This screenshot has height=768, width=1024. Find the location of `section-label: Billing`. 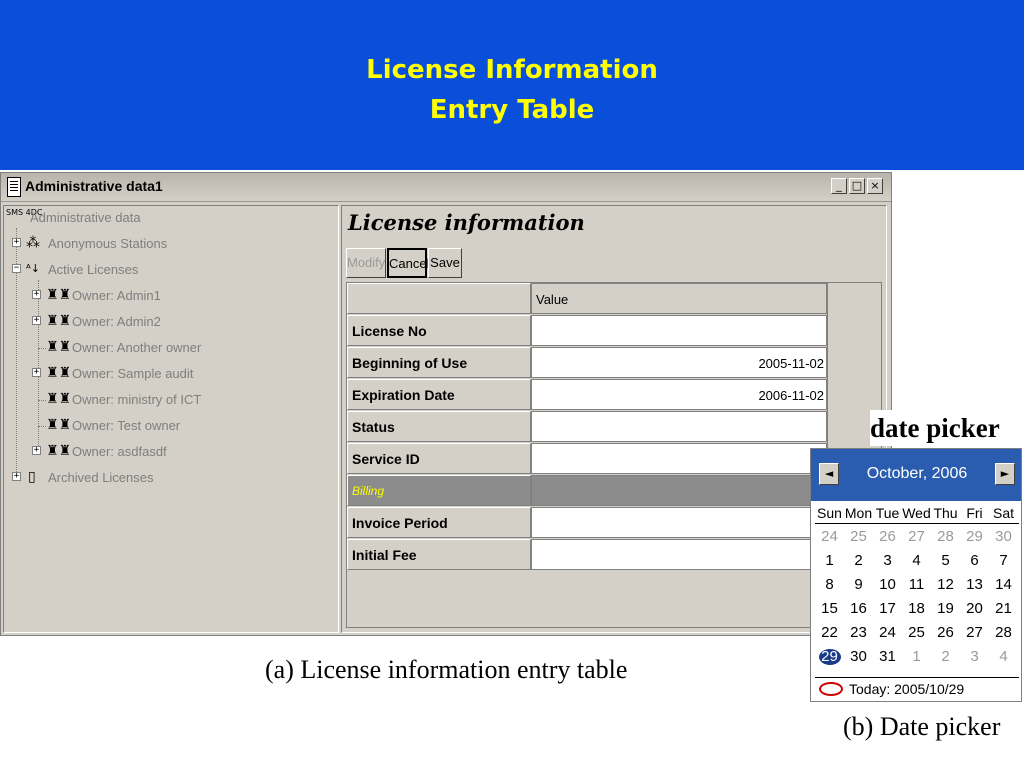

section-label: Billing is located at coordinates (439, 490).